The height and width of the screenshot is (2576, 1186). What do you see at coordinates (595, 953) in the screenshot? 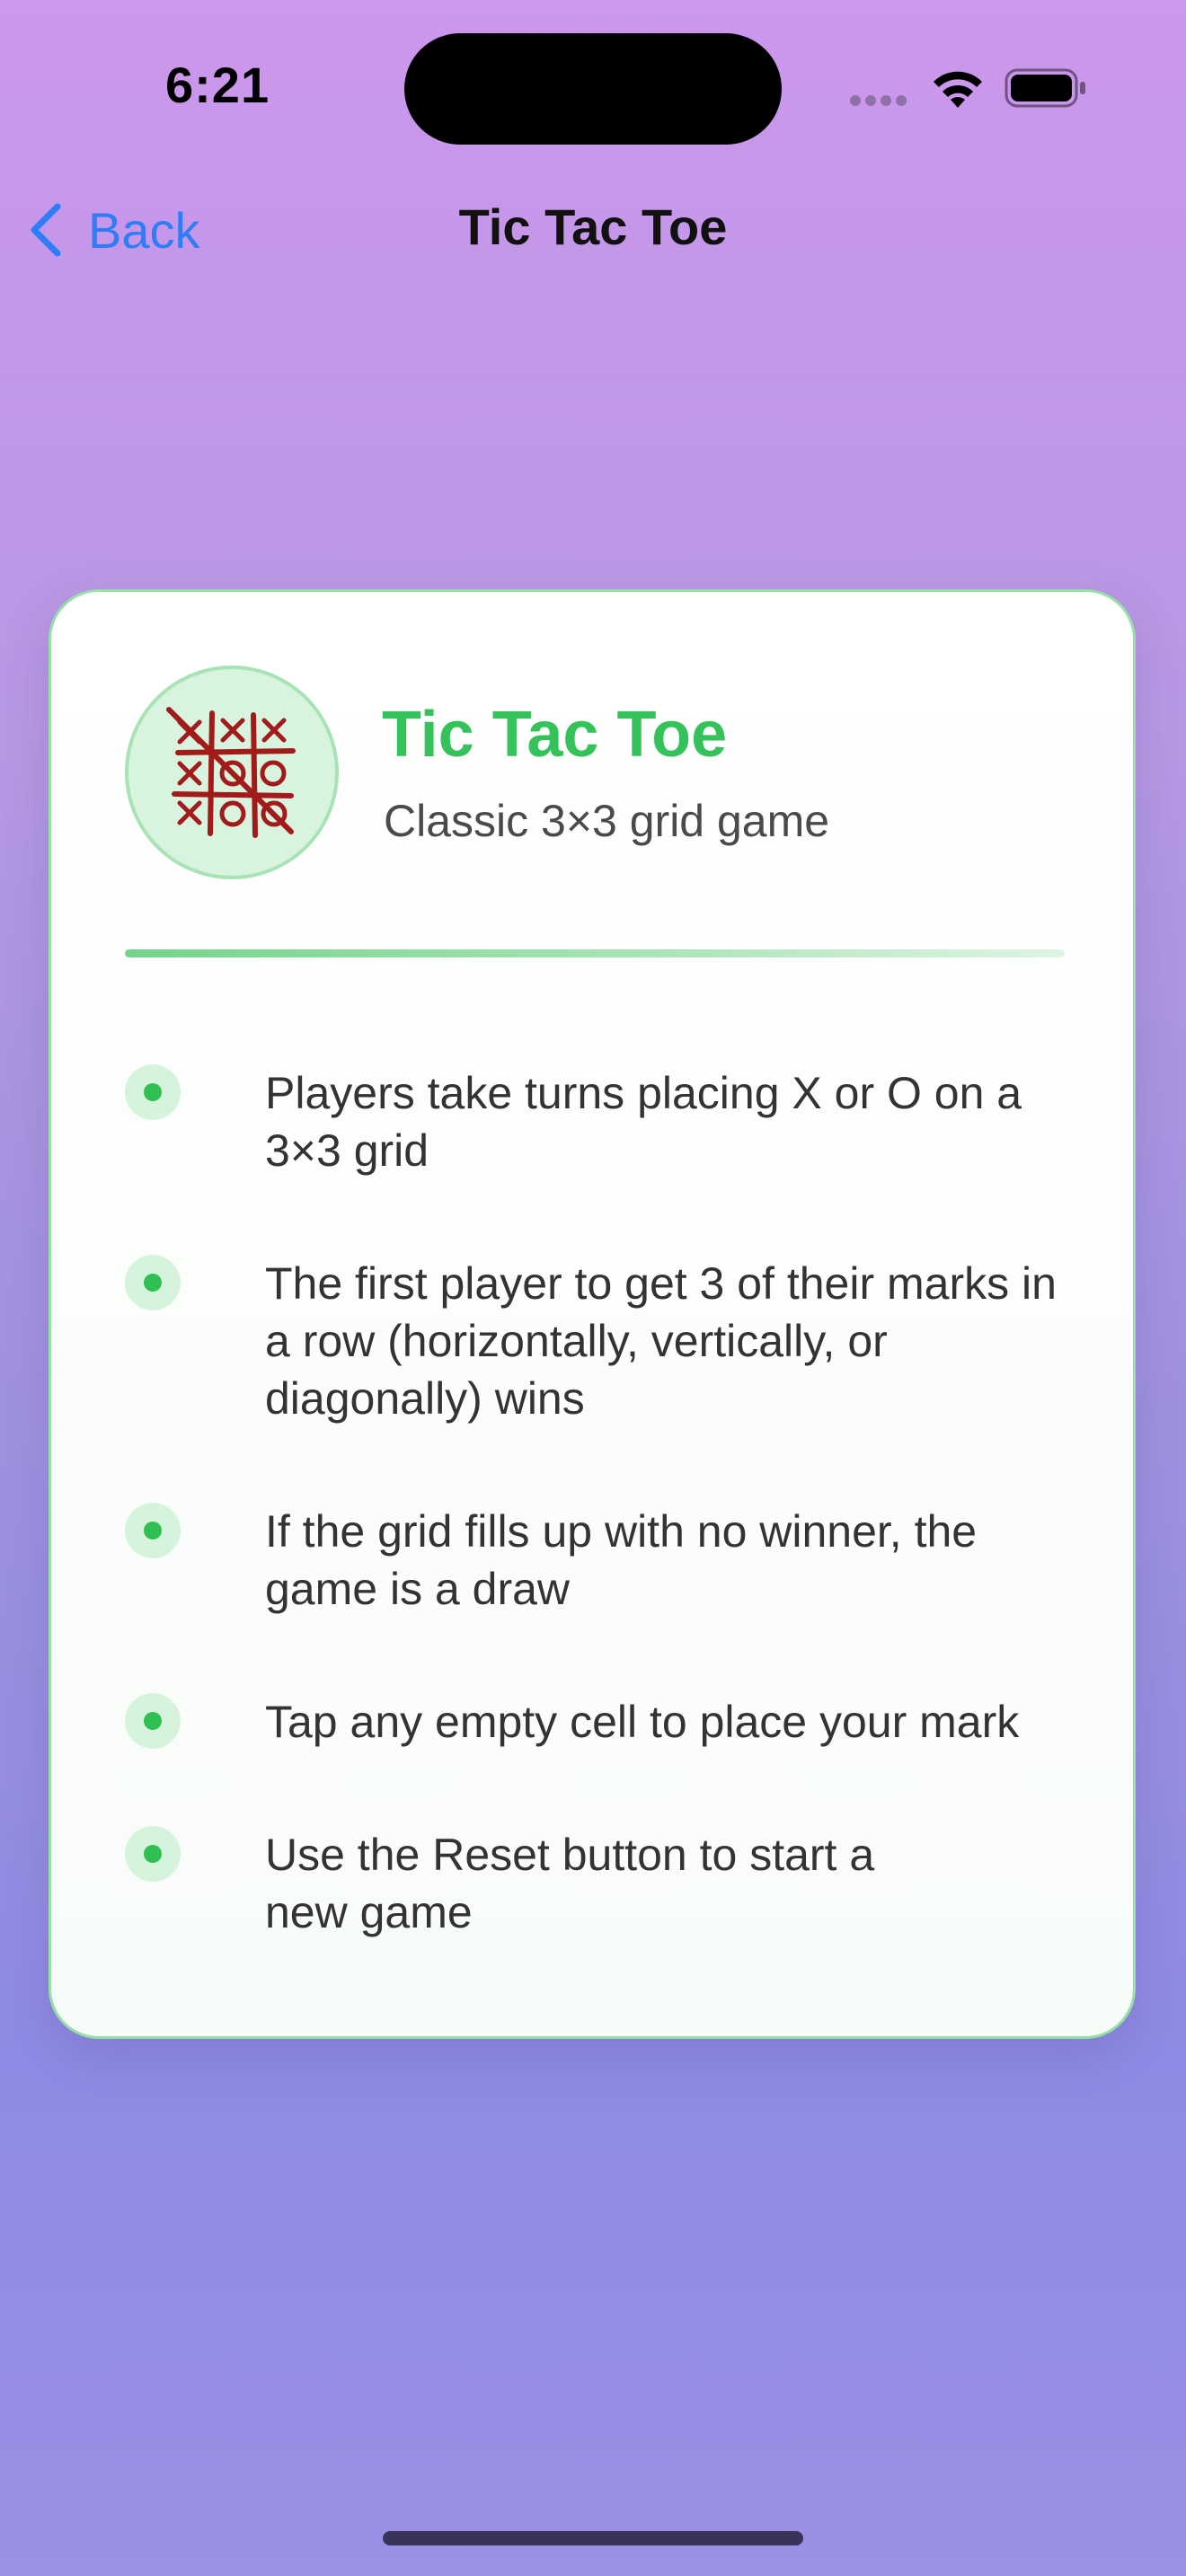
I see `divider` at bounding box center [595, 953].